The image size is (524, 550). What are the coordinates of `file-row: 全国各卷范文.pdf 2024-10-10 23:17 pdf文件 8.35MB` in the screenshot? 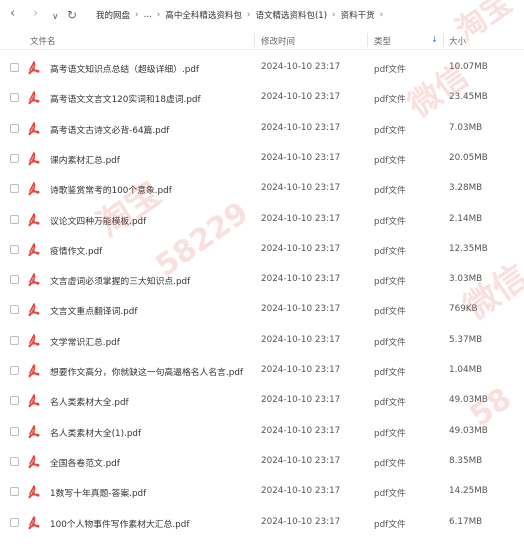 It's located at (262, 462).